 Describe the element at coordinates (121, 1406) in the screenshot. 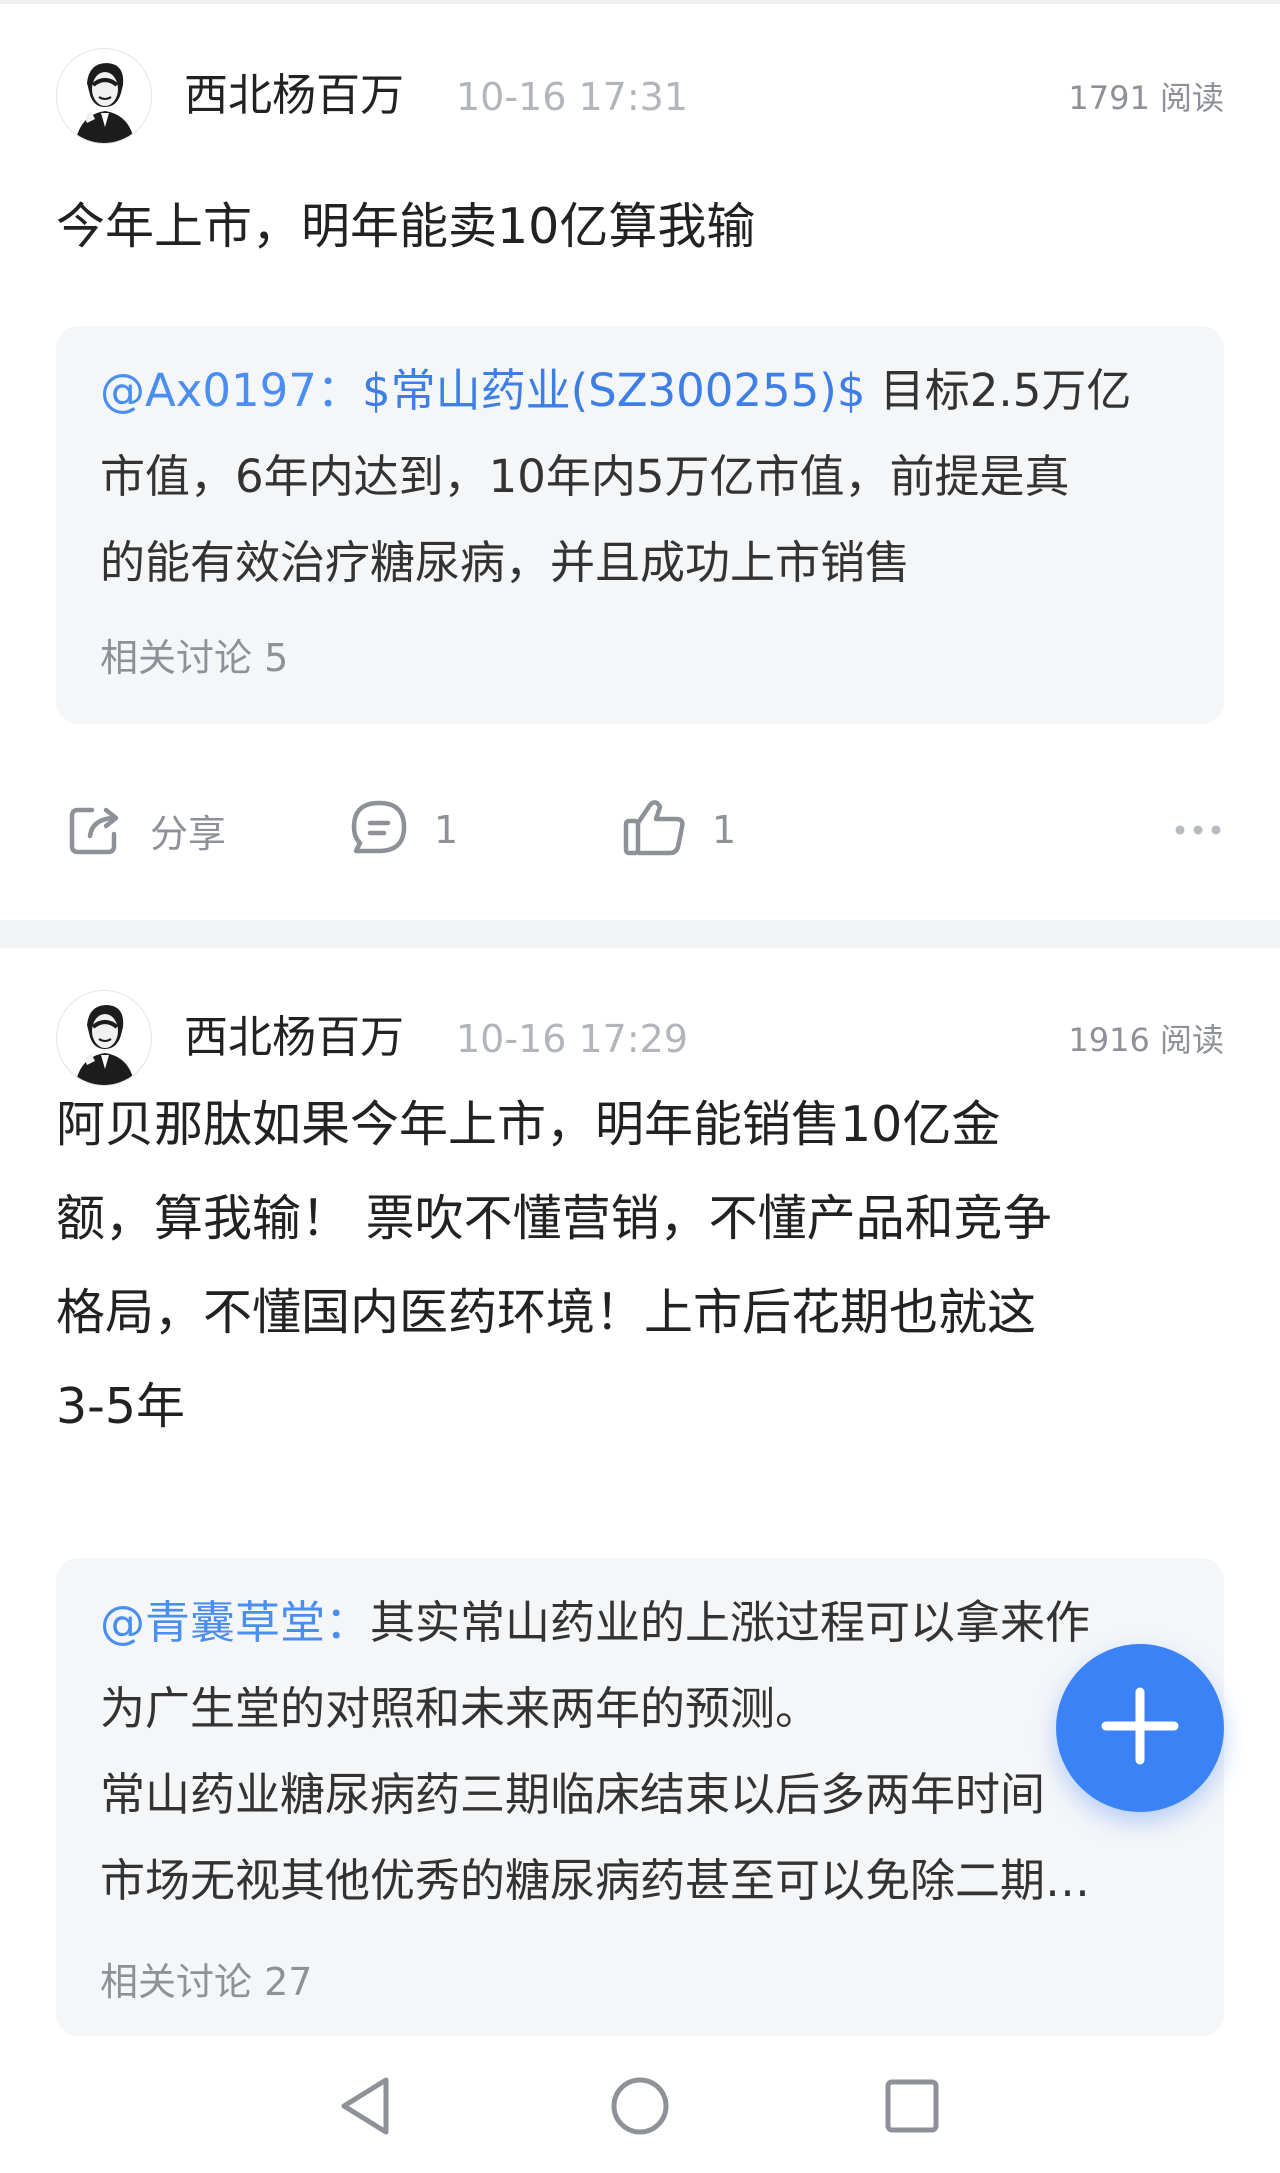

I see `post-text-line: 3-5年` at that location.